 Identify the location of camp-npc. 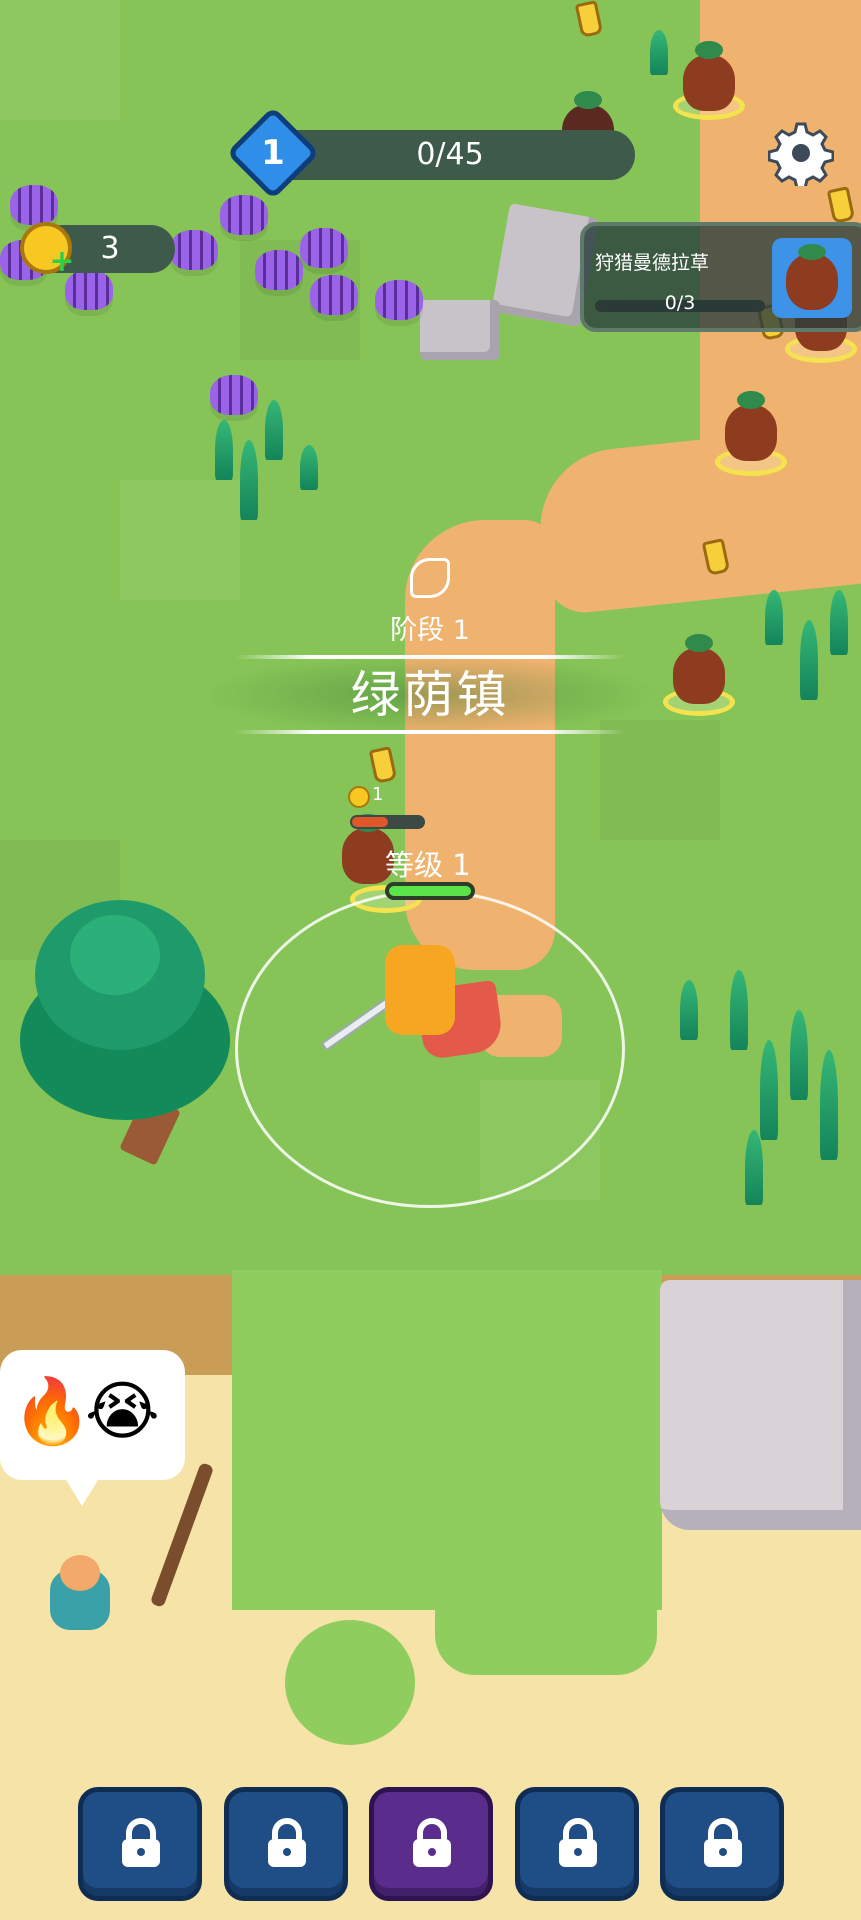
(80, 1595).